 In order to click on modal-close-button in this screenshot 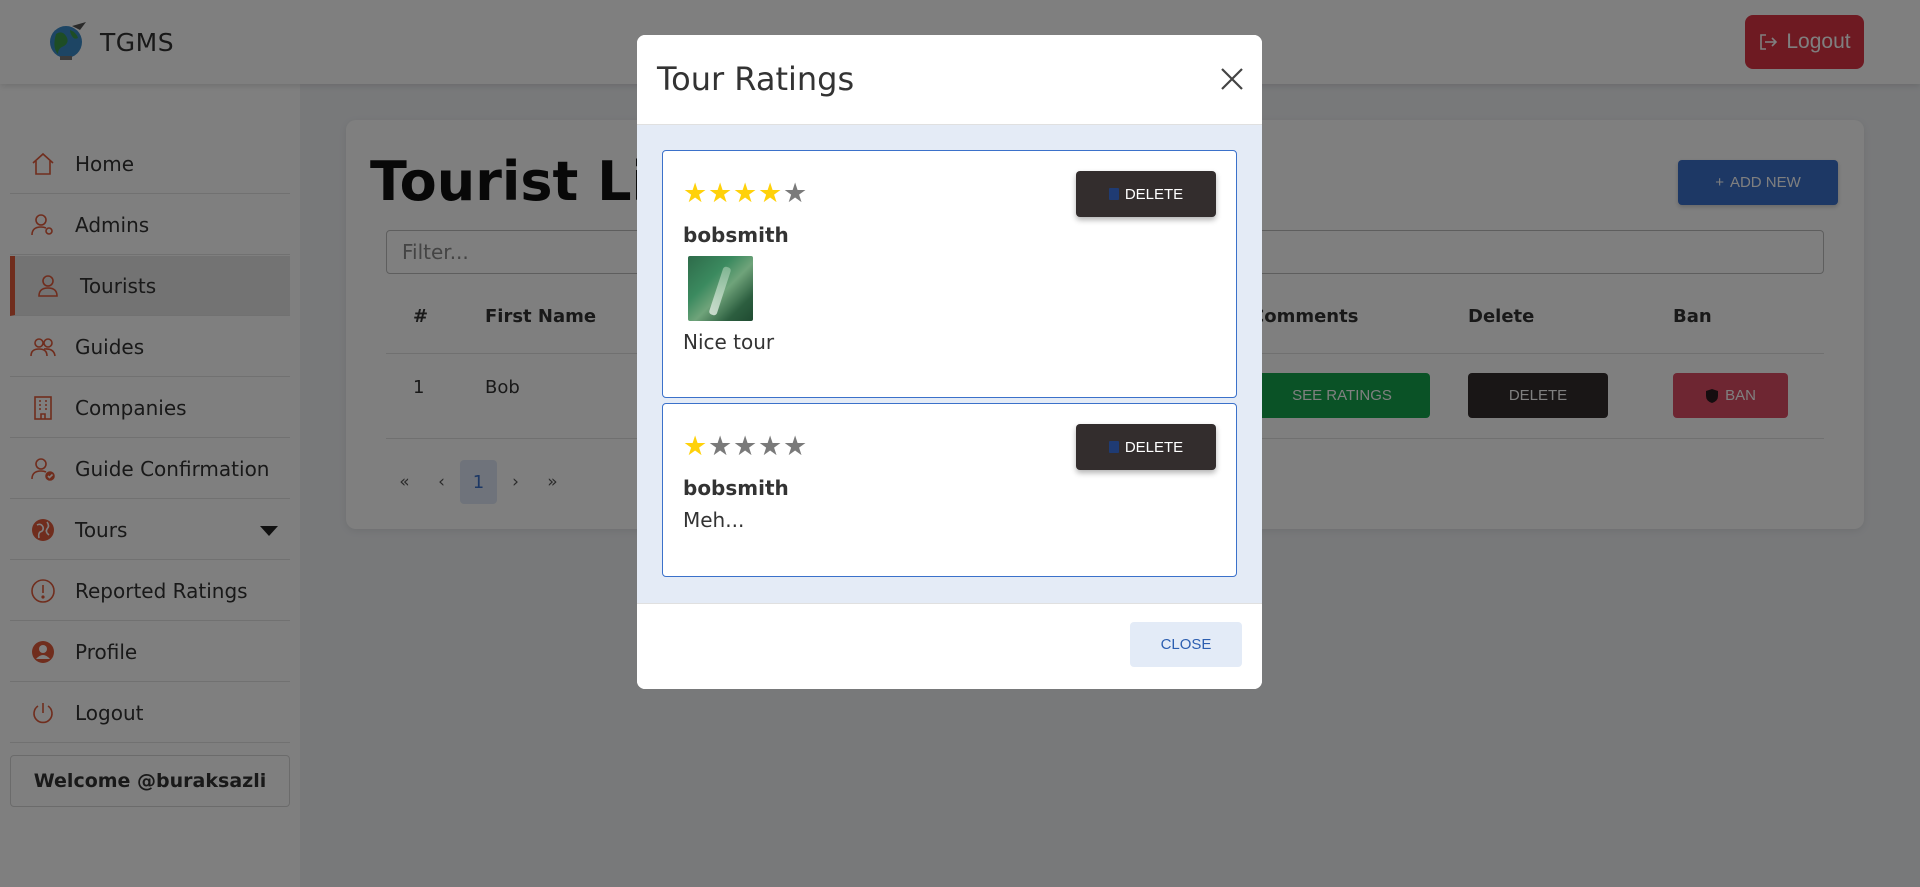, I will do `click(1232, 79)`.